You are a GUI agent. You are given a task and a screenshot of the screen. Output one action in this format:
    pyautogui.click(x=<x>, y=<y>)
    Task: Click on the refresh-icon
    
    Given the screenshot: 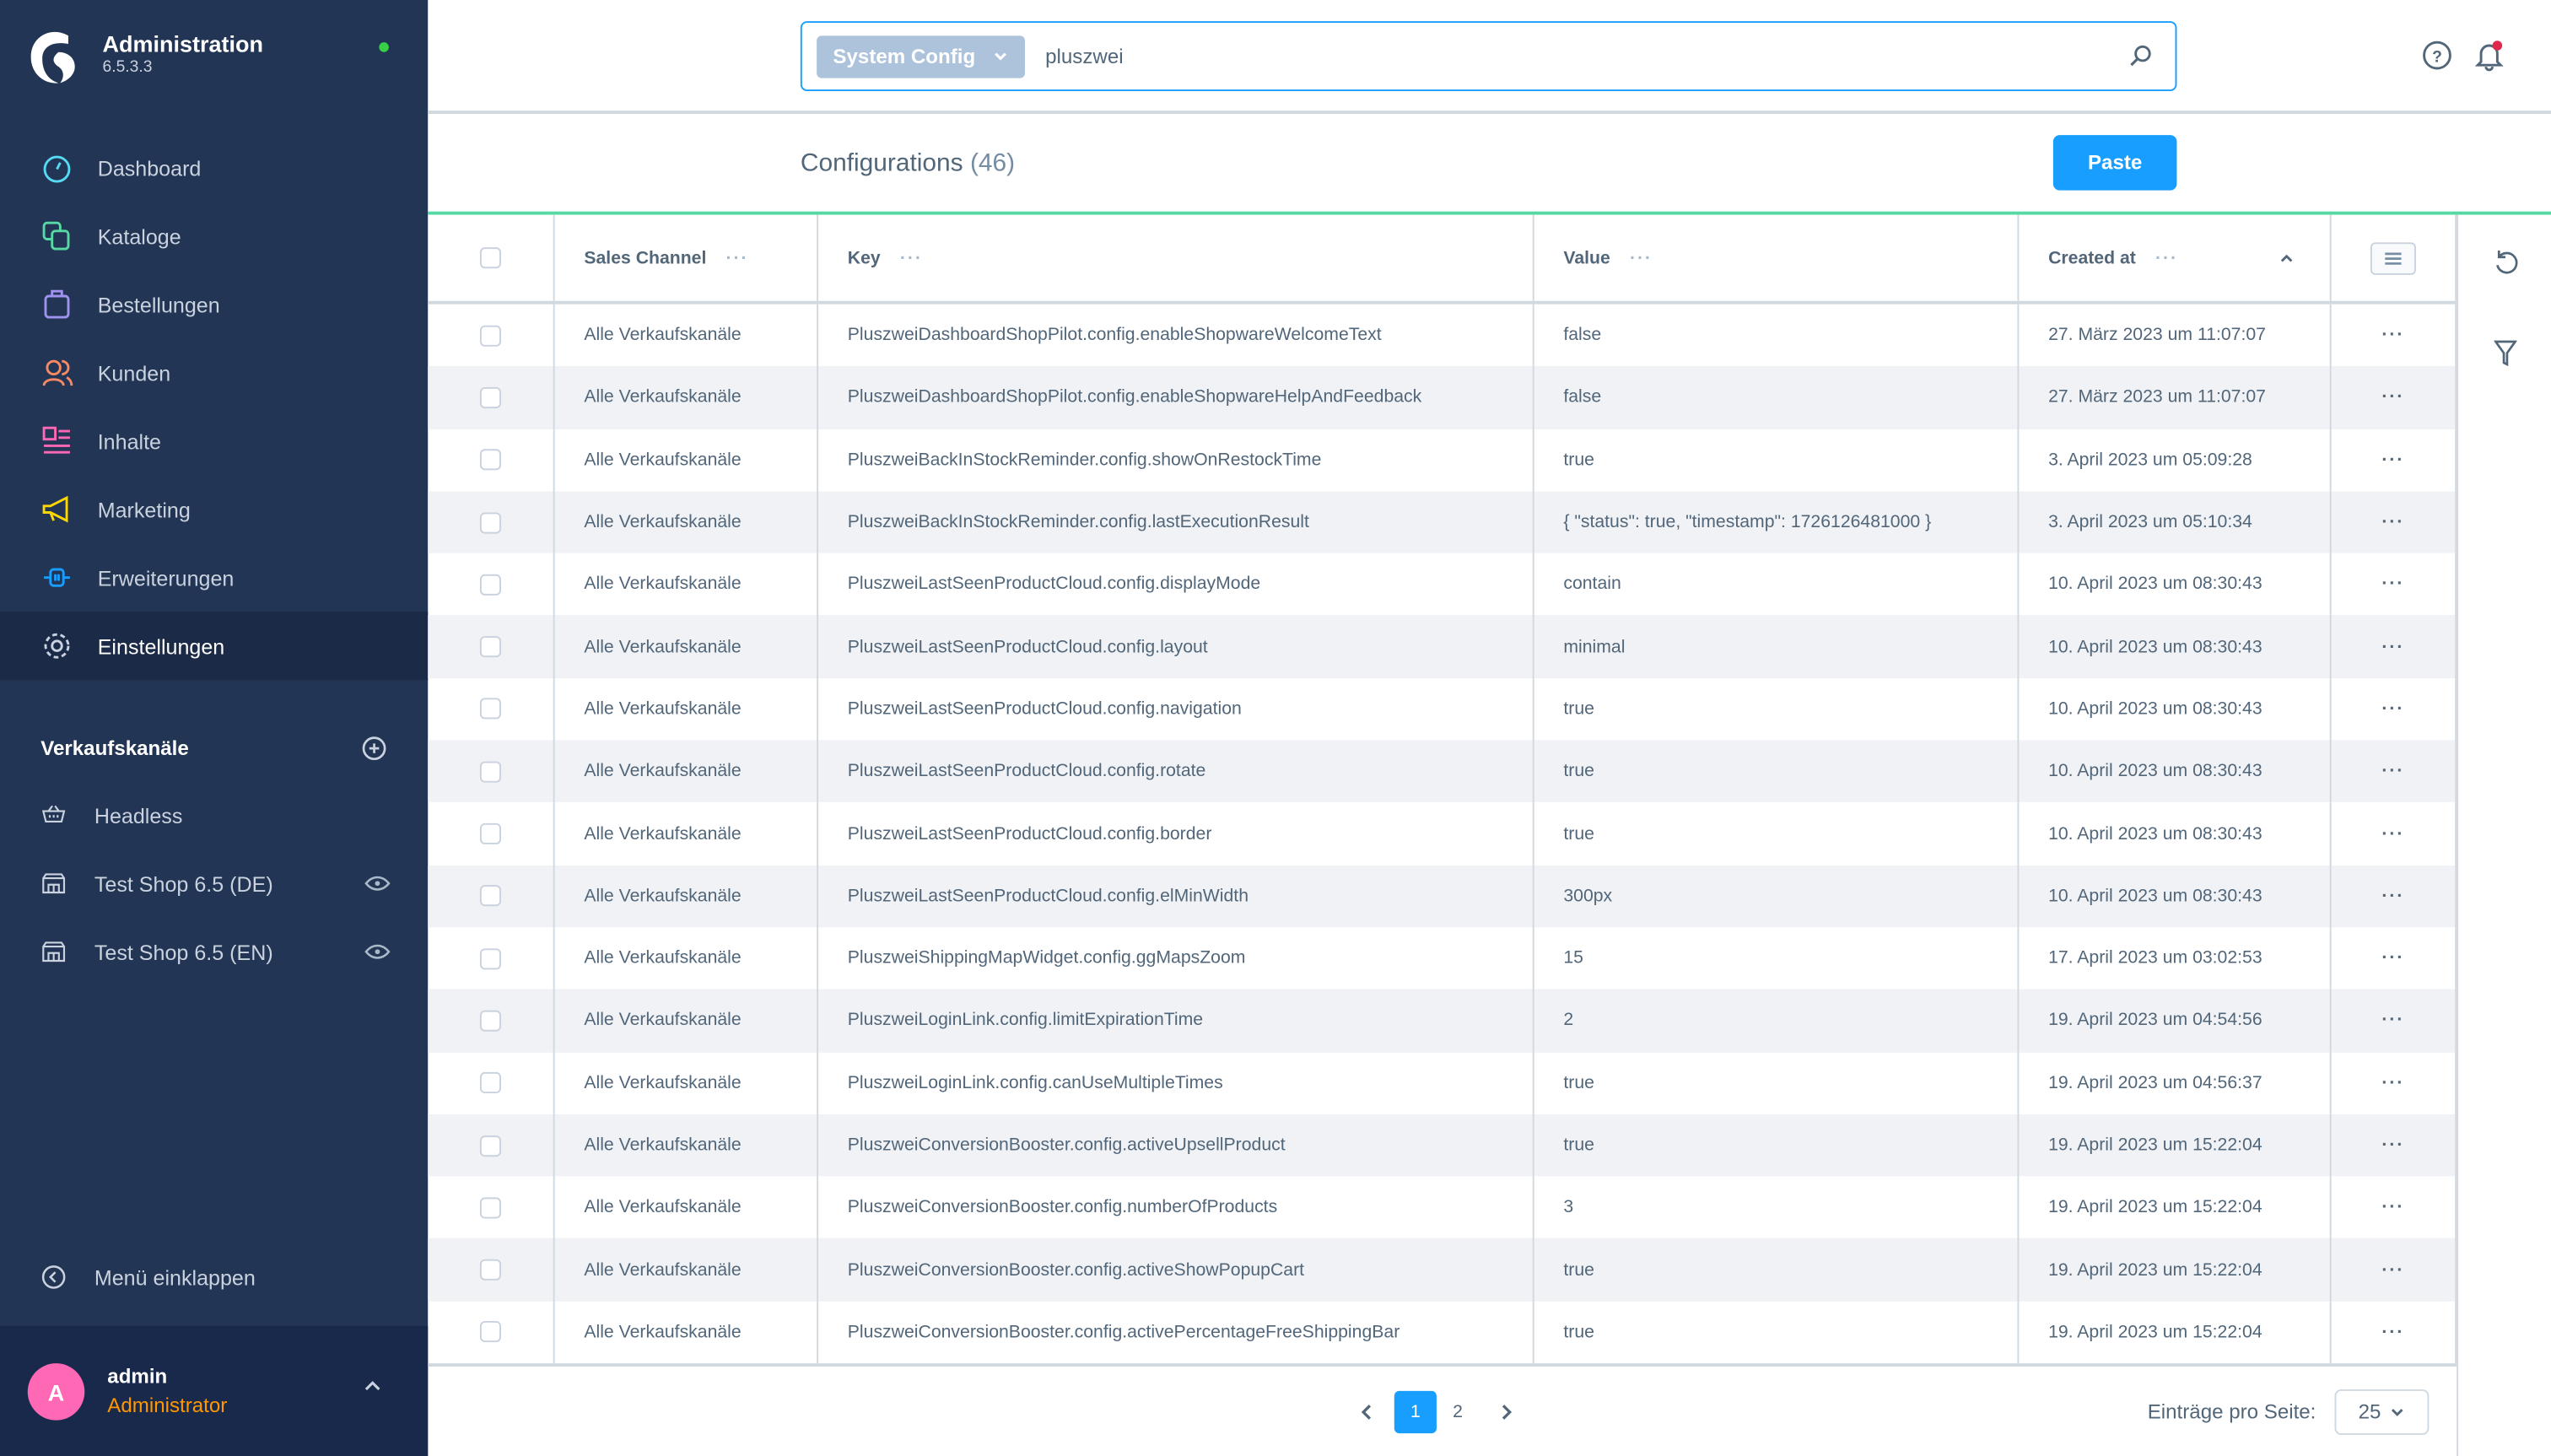 What is the action you would take?
    pyautogui.click(x=2506, y=262)
    